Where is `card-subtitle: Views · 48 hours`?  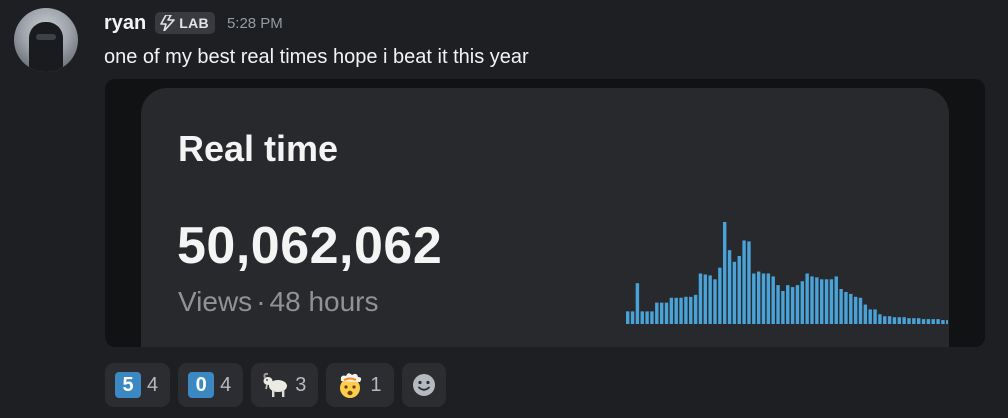 card-subtitle: Views · 48 hours is located at coordinates (278, 302).